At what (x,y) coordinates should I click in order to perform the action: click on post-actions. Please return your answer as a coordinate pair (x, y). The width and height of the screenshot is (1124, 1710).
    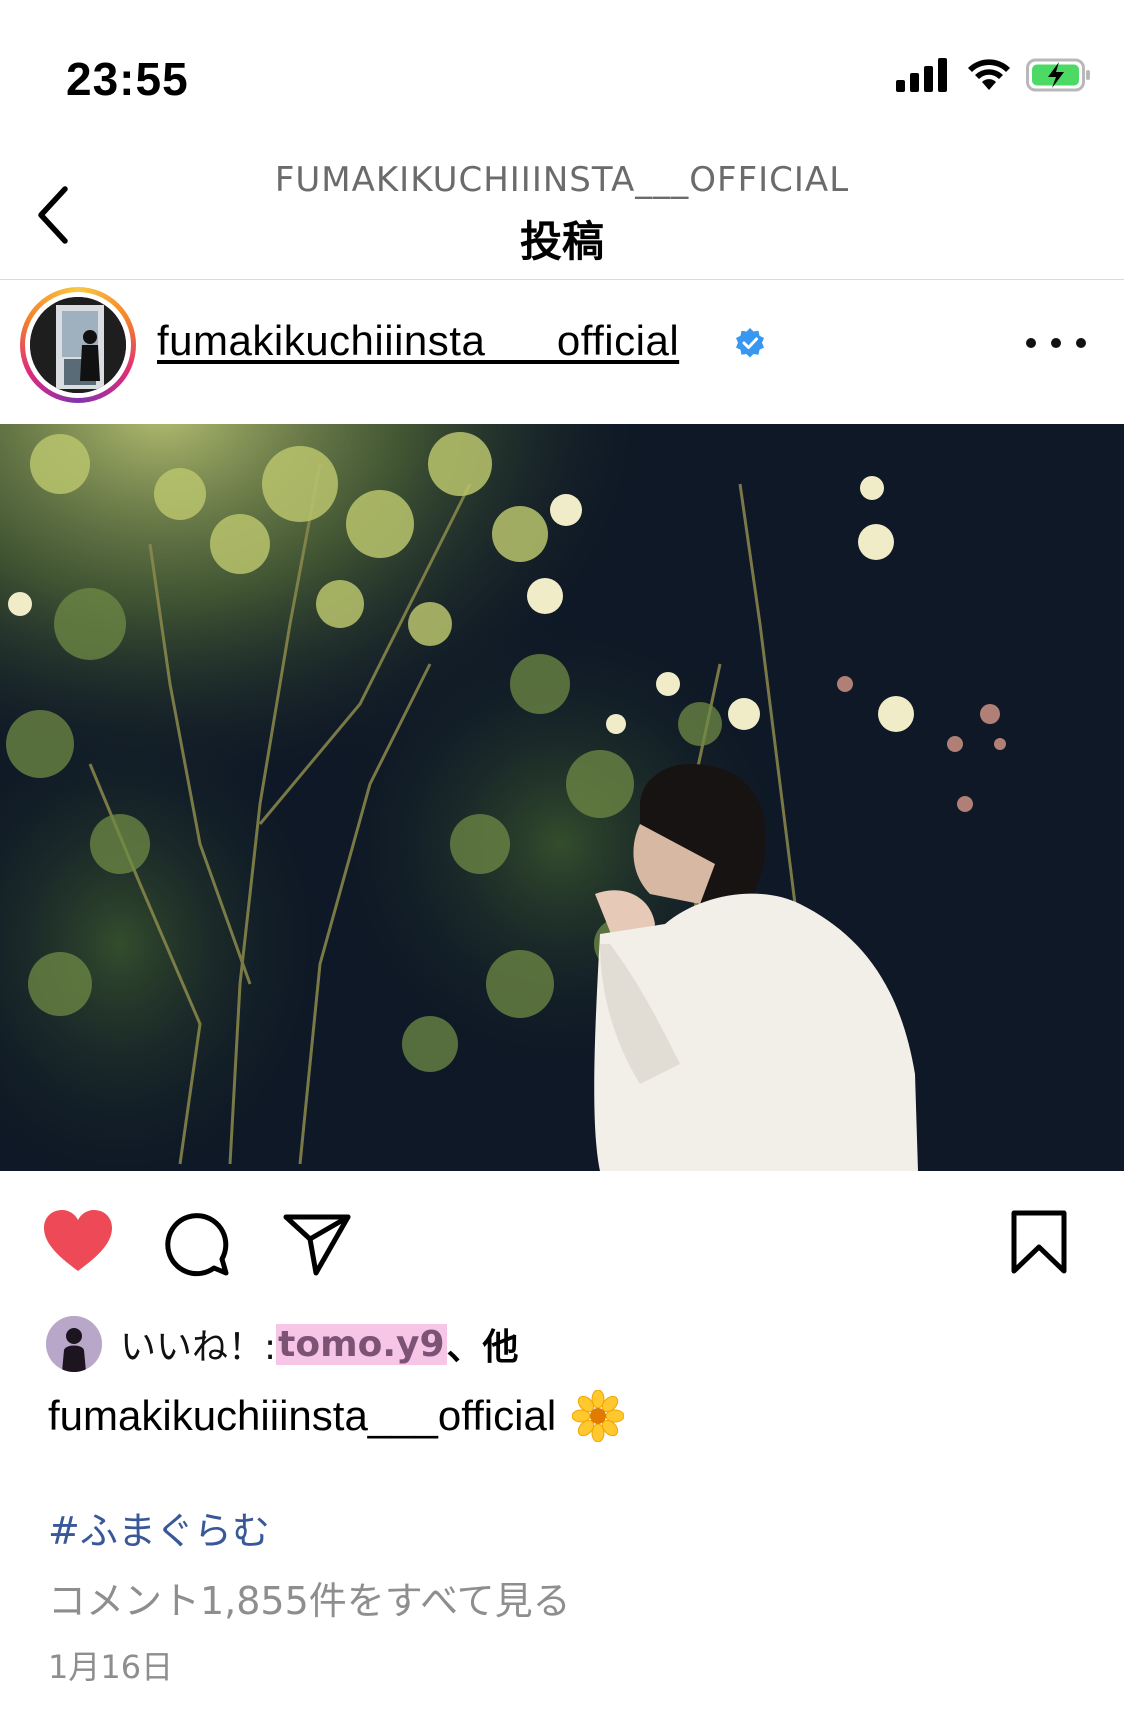
    Looking at the image, I should click on (562, 1241).